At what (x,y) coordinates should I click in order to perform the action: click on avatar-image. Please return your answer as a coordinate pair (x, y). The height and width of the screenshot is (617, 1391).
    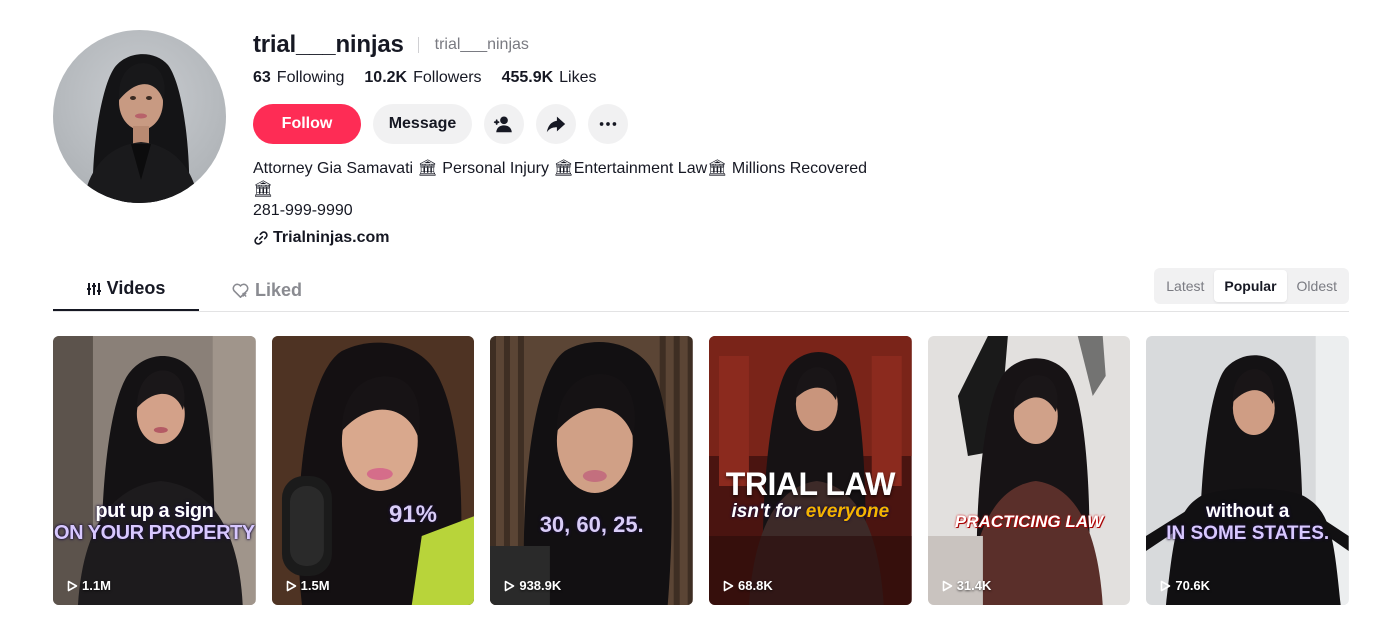
    Looking at the image, I should click on (141, 128).